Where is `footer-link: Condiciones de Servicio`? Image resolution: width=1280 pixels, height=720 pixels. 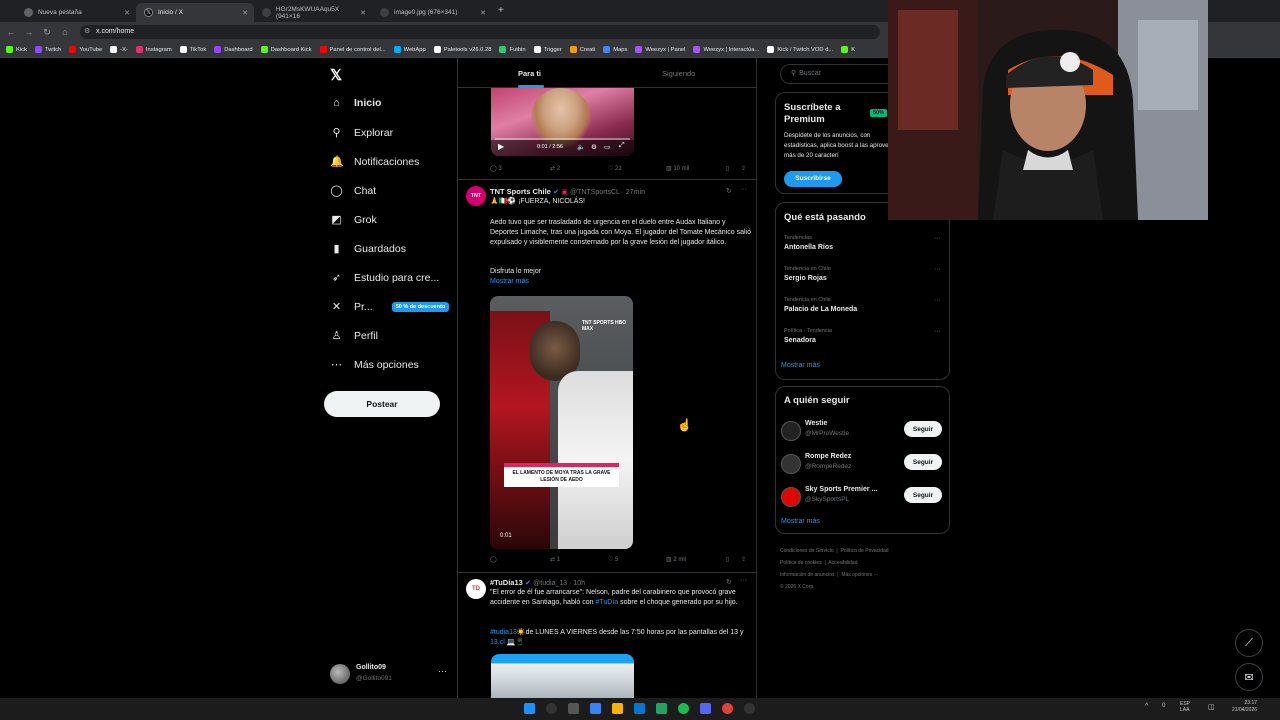
footer-link: Condiciones de Servicio is located at coordinates (807, 551).